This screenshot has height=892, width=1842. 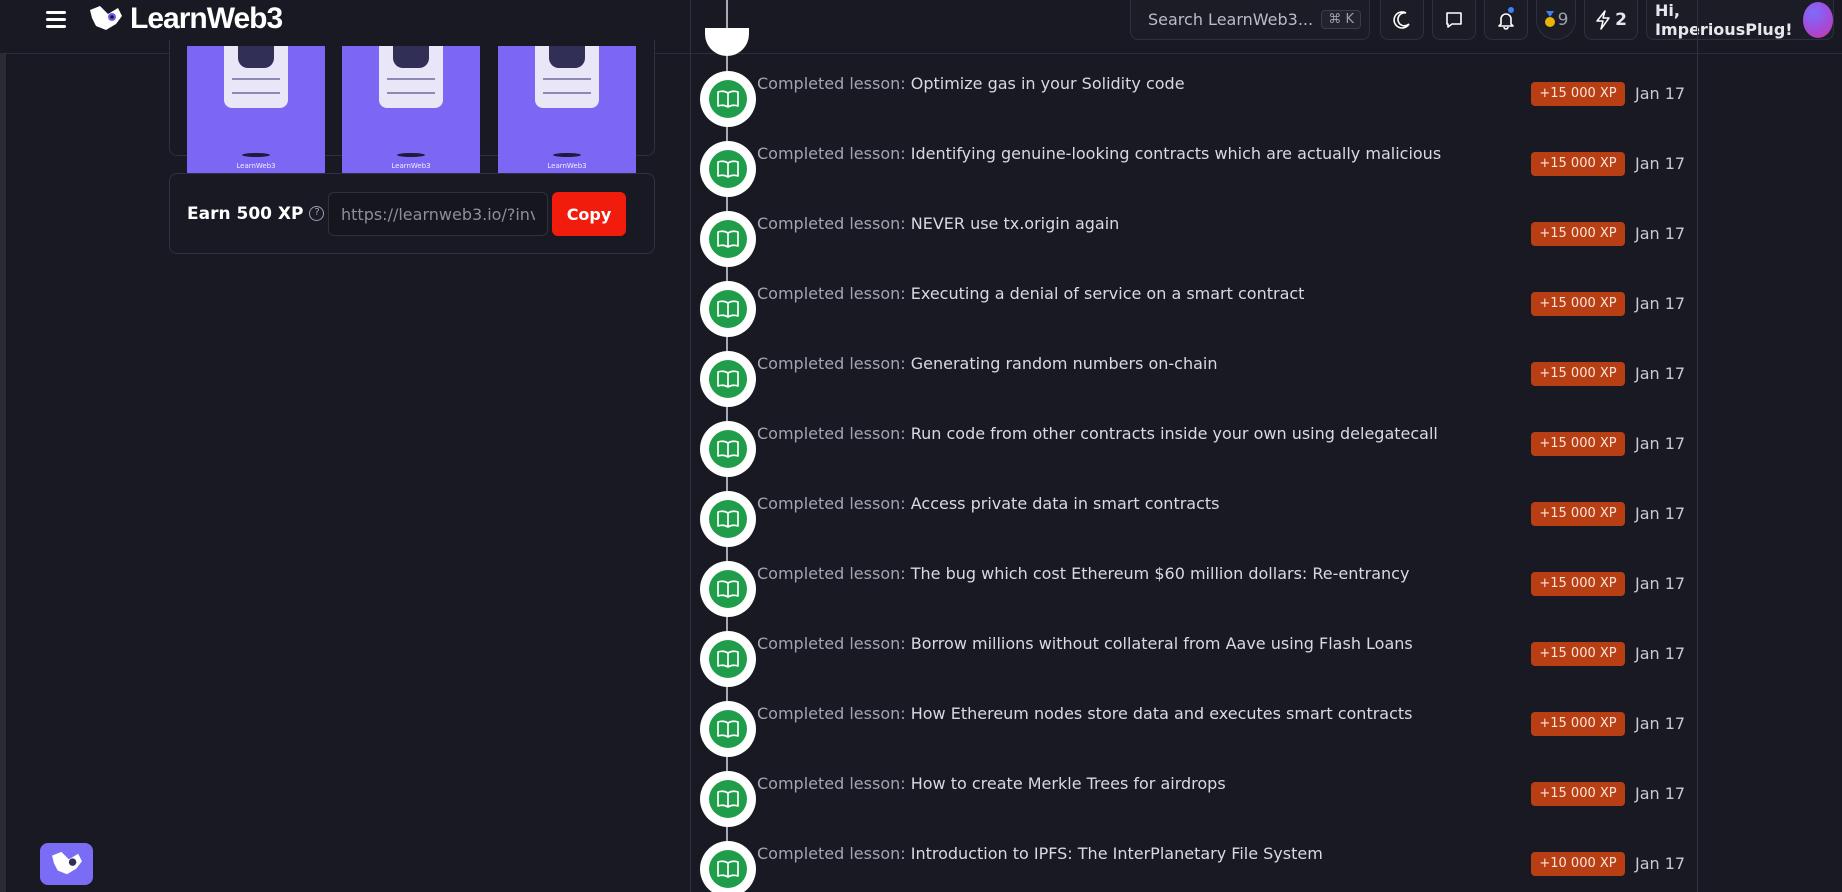 What do you see at coordinates (206, 18) in the screenshot?
I see `logo-text: LearnWeb3` at bounding box center [206, 18].